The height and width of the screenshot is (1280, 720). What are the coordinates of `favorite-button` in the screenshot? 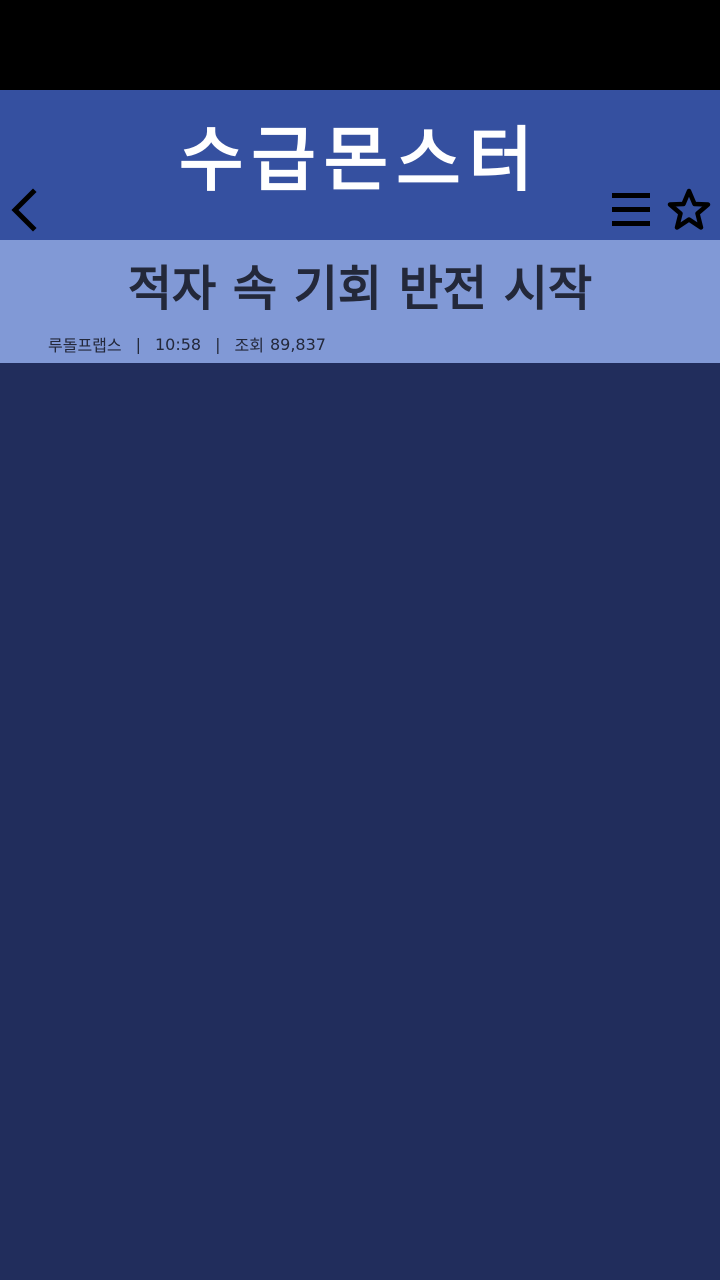 It's located at (689, 210).